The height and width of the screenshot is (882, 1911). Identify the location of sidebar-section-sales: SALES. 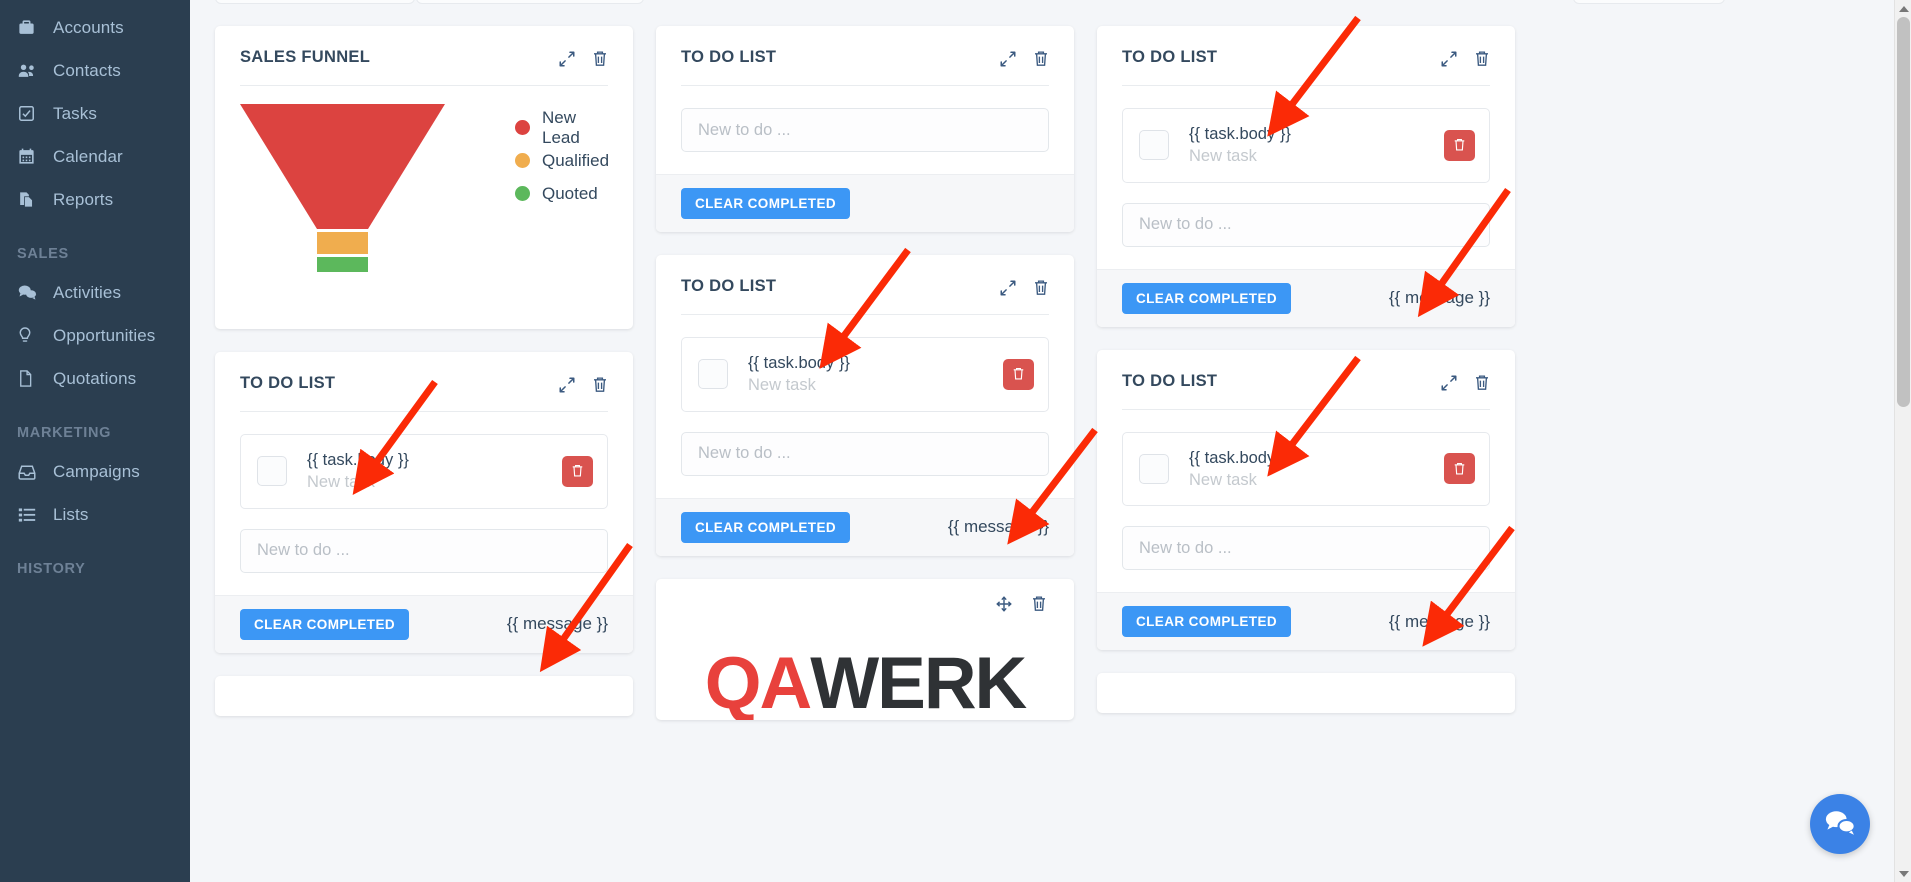
(43, 254).